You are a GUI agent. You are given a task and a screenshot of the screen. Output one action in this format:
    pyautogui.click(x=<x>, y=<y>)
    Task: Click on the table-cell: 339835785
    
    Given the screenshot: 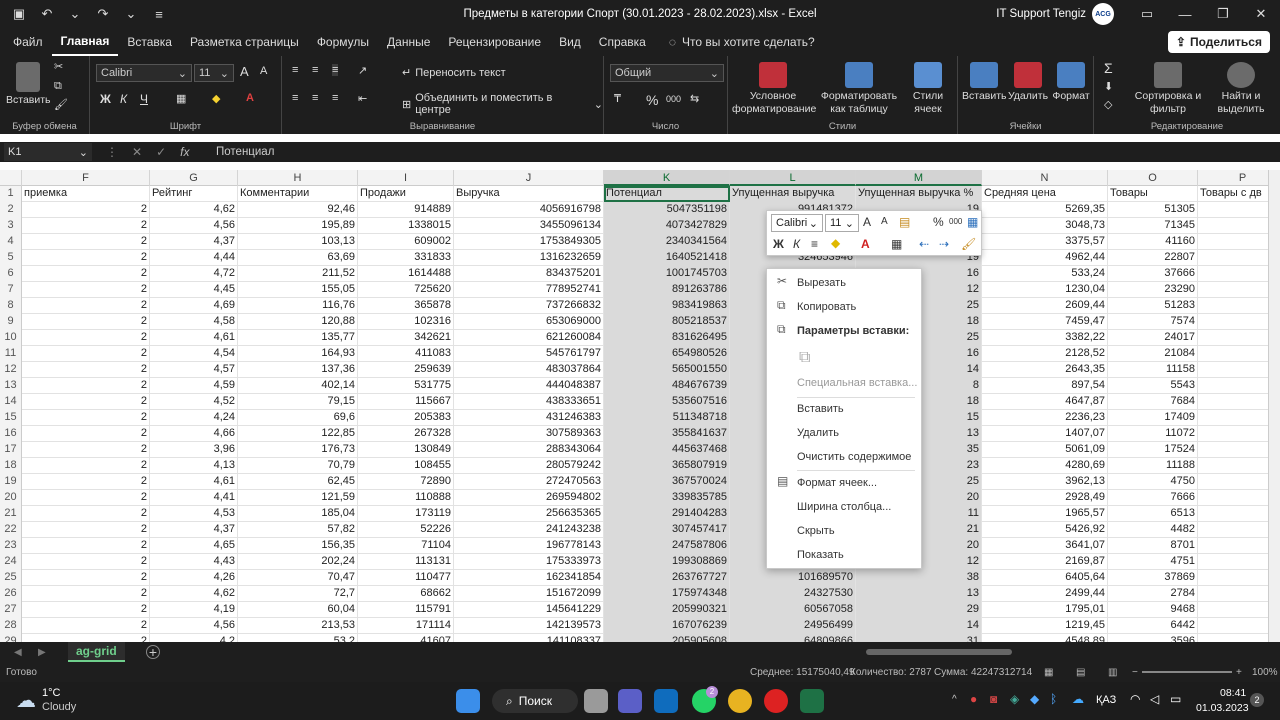 What is the action you would take?
    pyautogui.click(x=667, y=498)
    